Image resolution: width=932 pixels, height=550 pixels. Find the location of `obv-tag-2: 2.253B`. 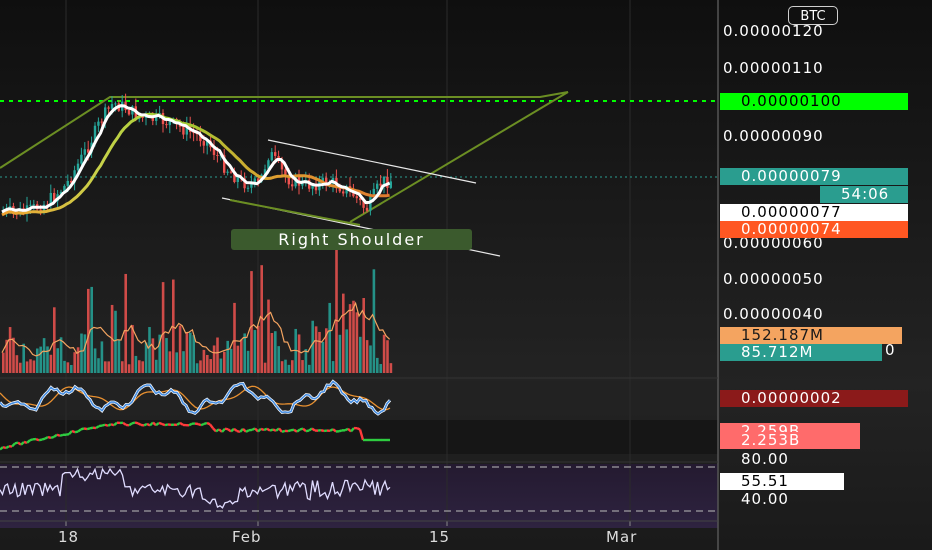

obv-tag-2: 2.253B is located at coordinates (790, 440).